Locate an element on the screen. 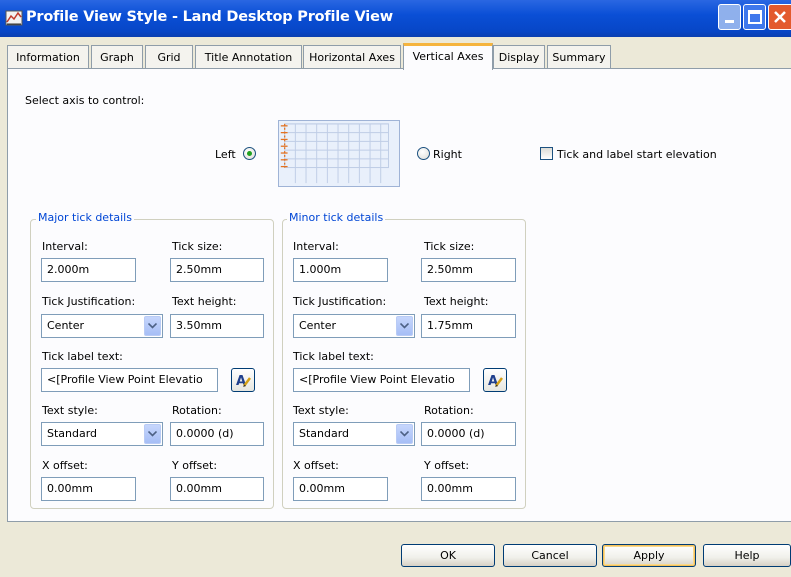  minor-interval-label: Interval: is located at coordinates (316, 246).